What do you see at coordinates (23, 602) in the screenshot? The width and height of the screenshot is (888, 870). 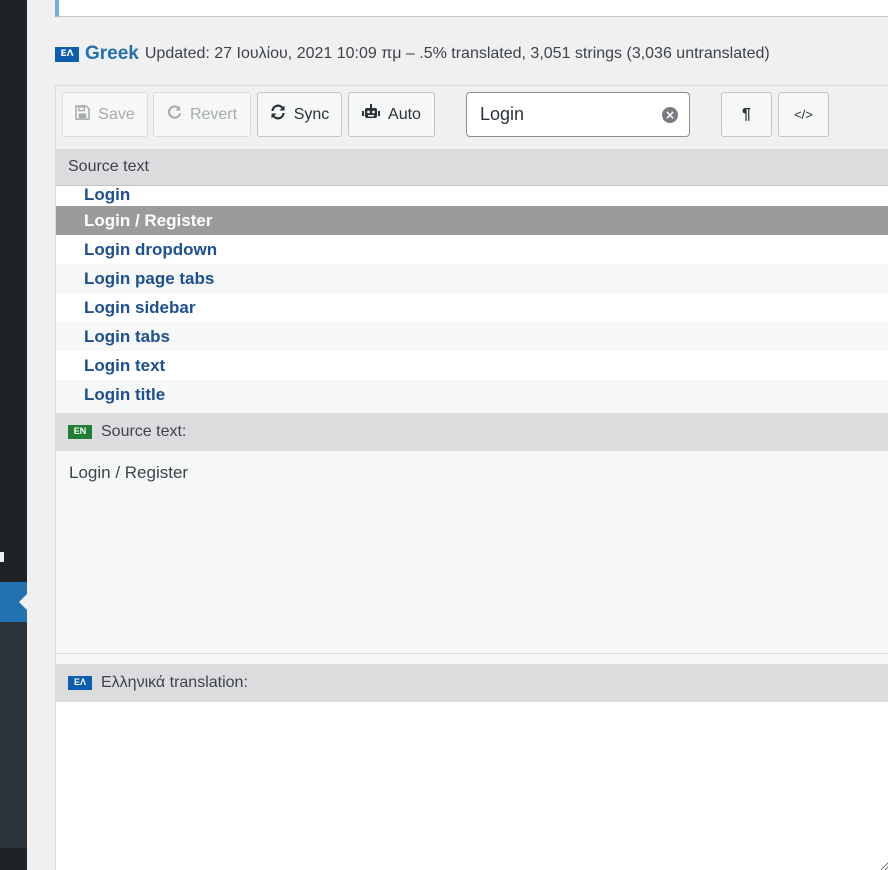 I see `current-arrow-icon` at bounding box center [23, 602].